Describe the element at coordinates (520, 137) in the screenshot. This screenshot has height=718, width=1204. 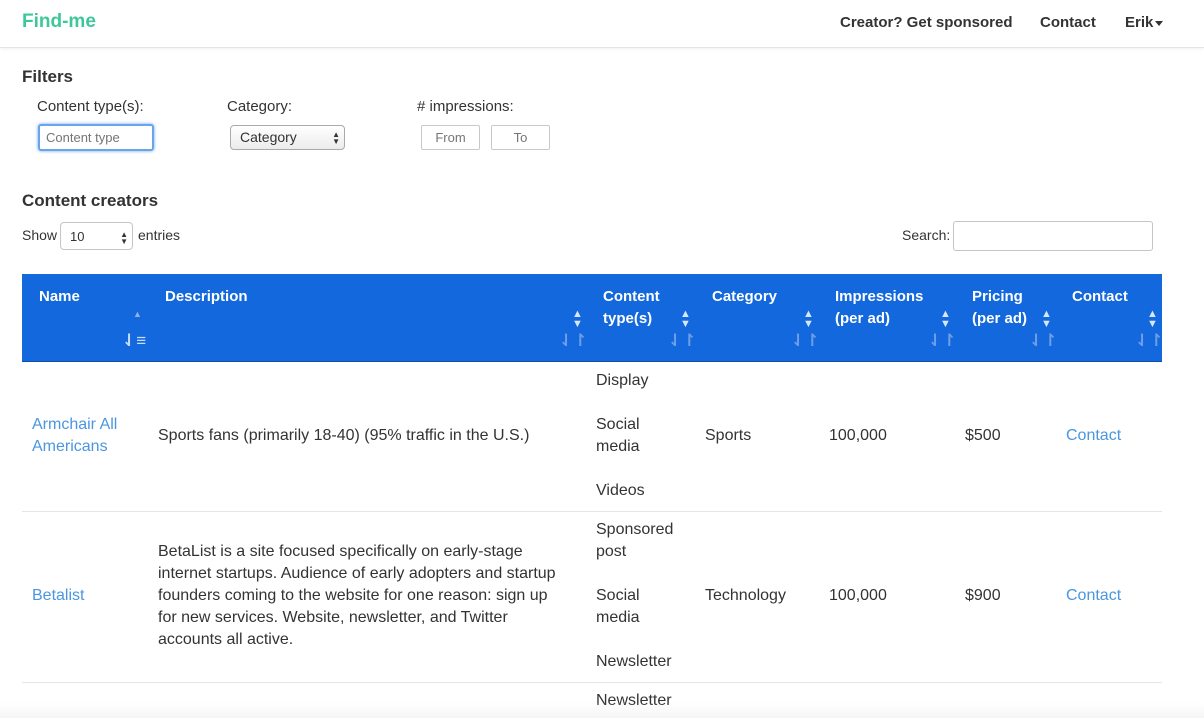
I see `impressions-to-input` at that location.